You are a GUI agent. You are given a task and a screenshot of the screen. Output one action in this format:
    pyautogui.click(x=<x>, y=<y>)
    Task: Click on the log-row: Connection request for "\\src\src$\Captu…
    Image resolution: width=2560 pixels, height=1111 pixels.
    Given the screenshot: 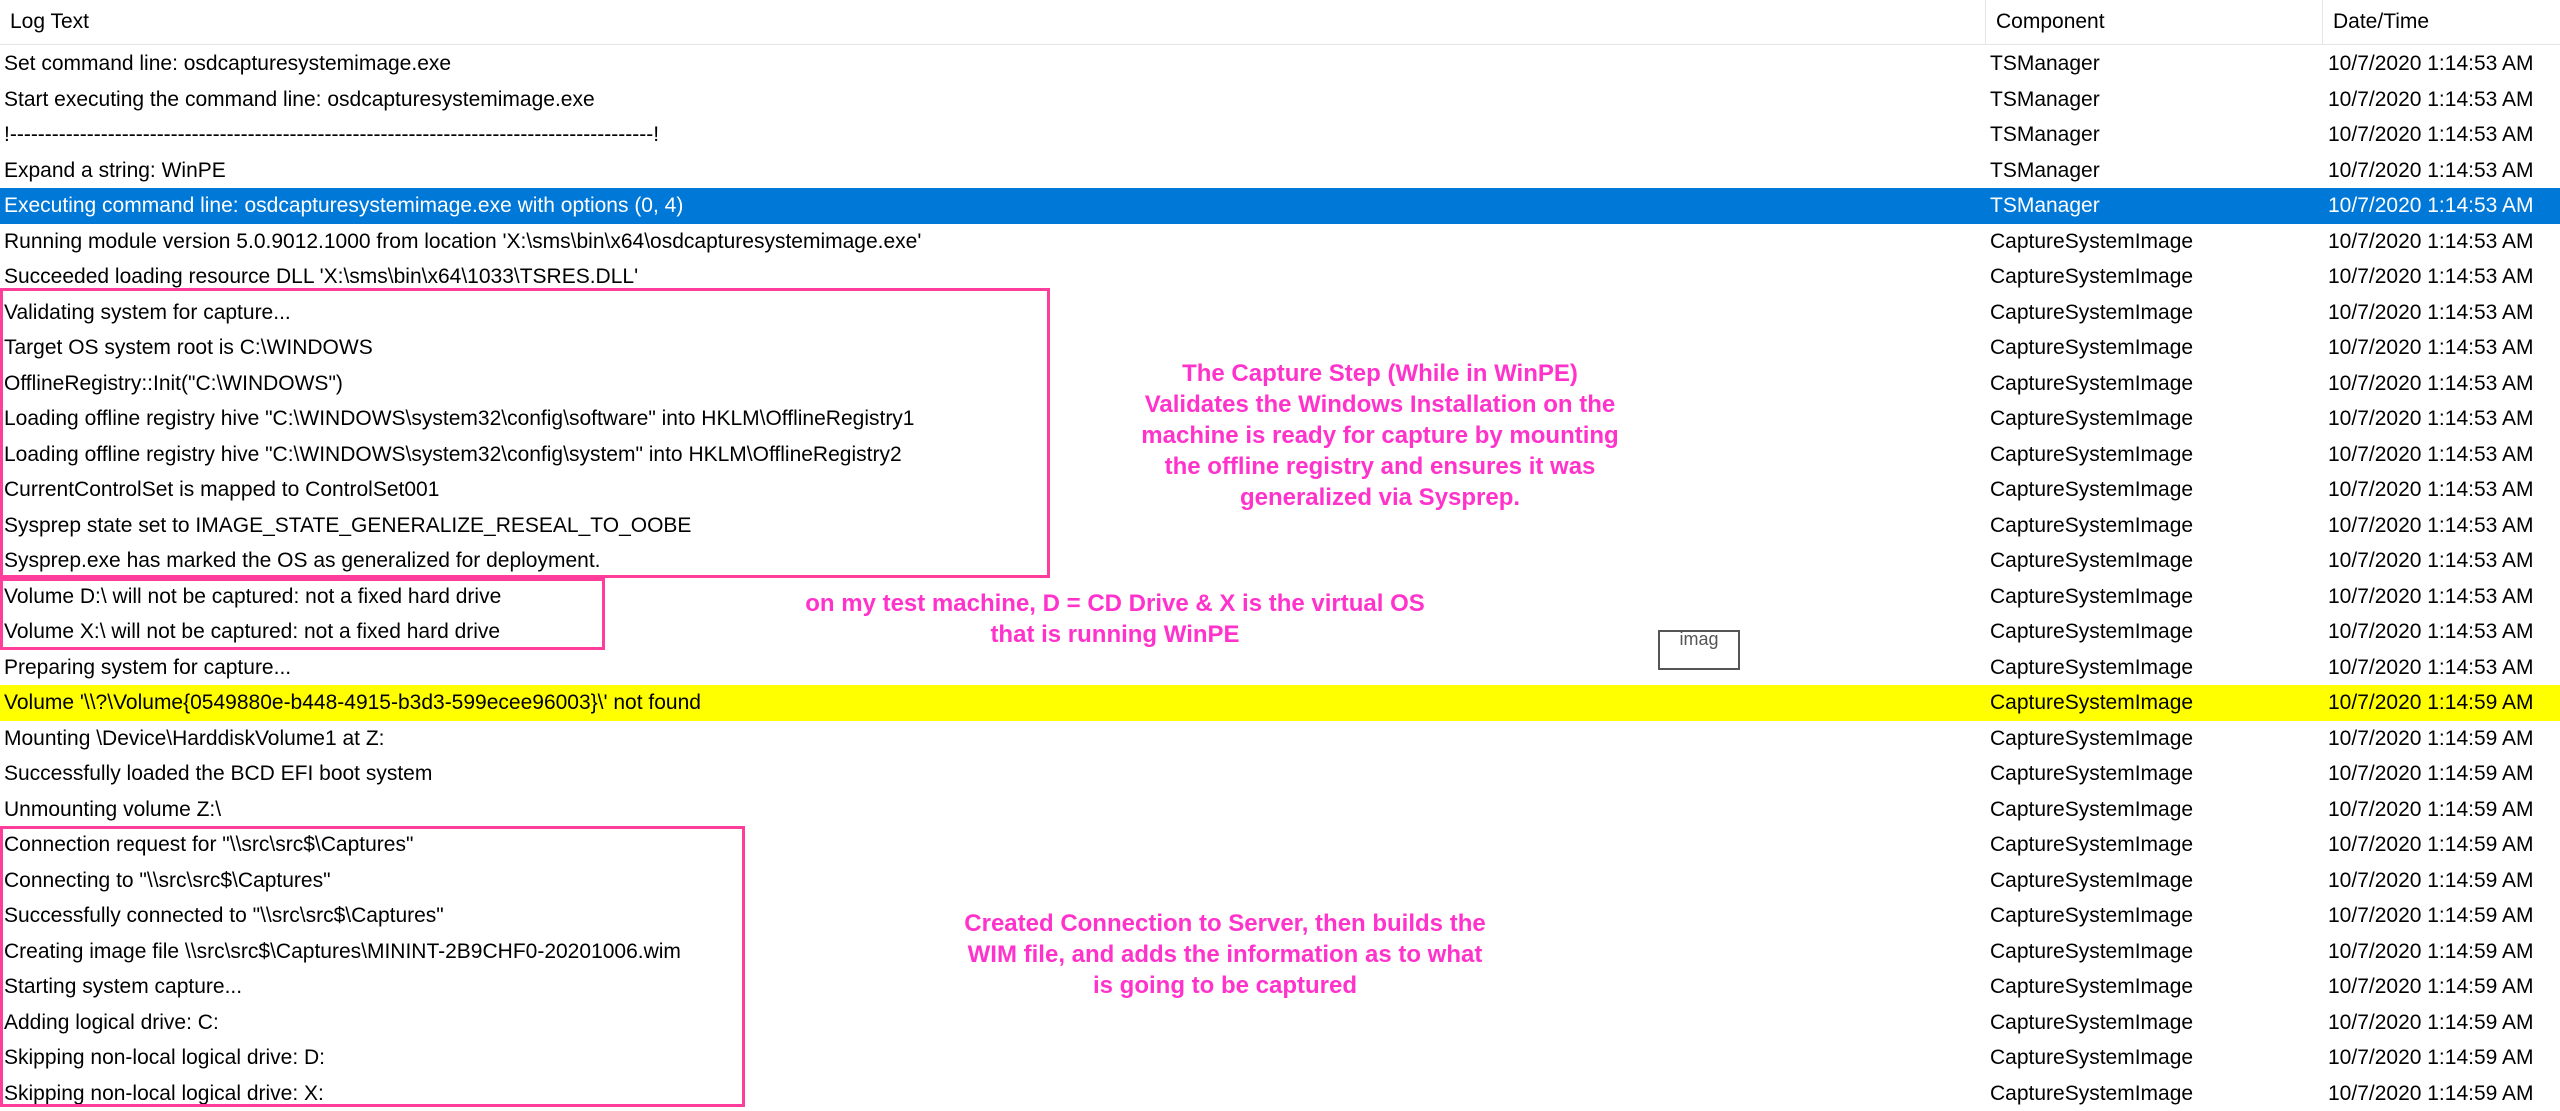 What is the action you would take?
    pyautogui.click(x=1280, y=845)
    